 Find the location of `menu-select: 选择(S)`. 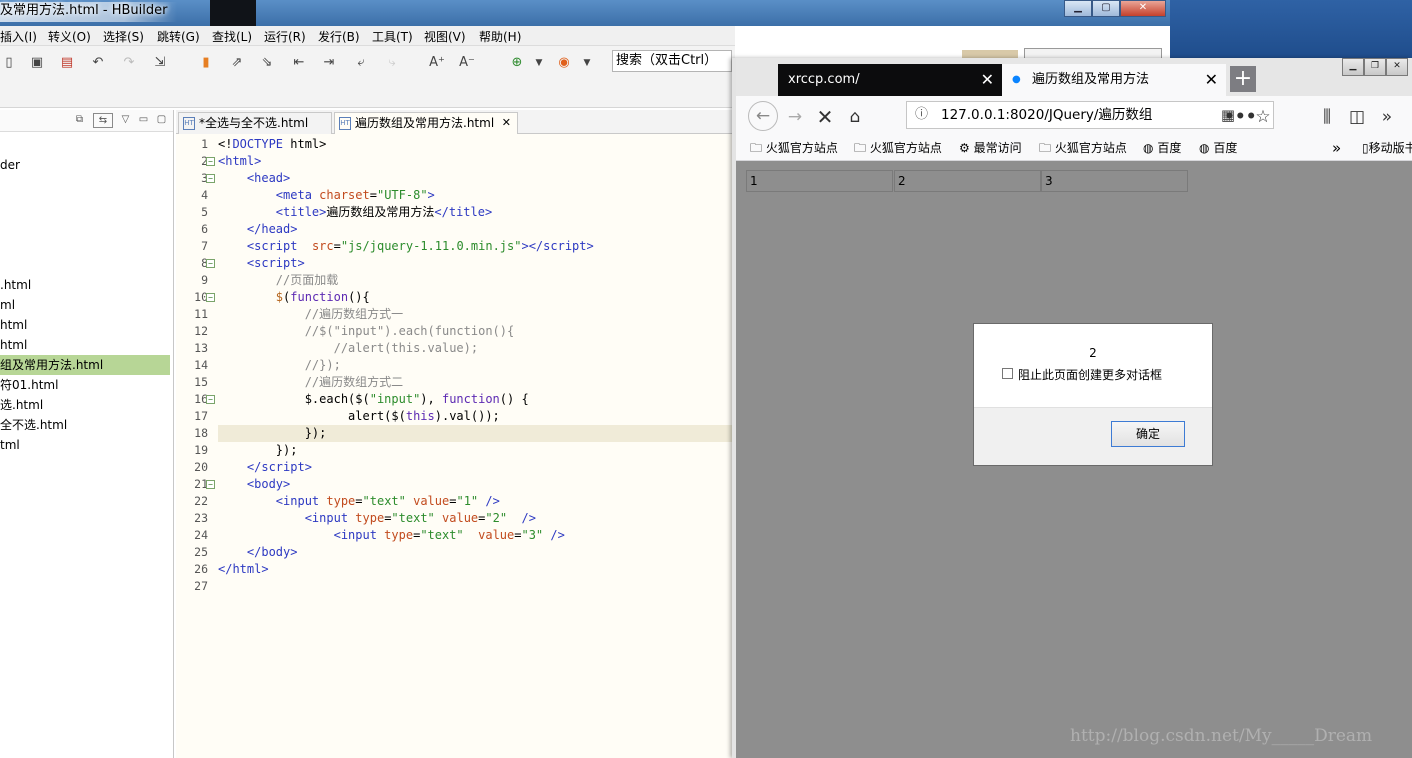

menu-select: 选择(S) is located at coordinates (123, 36).